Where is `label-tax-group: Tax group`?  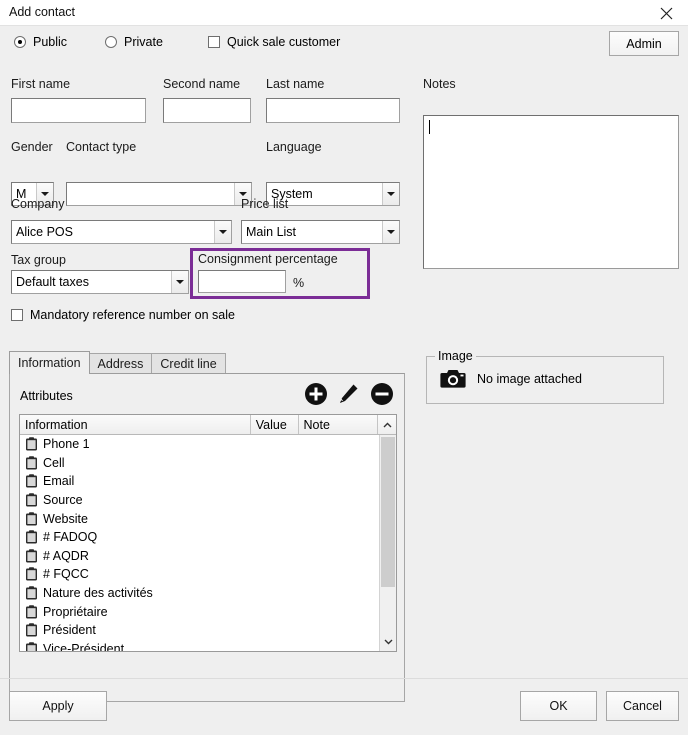 label-tax-group: Tax group is located at coordinates (38, 260).